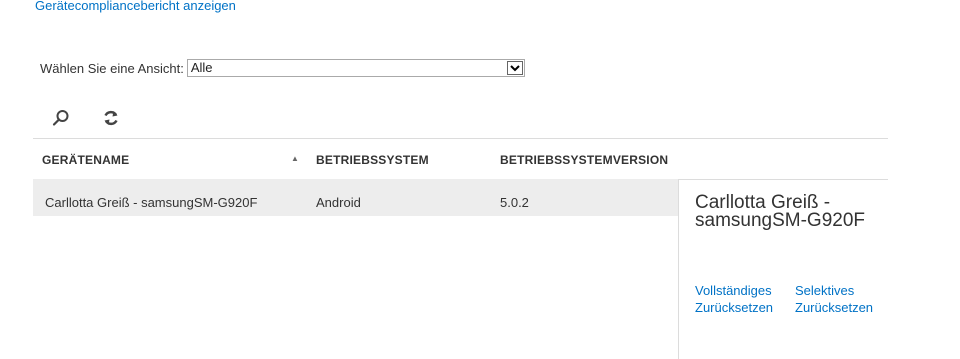 This screenshot has height=359, width=960. Describe the element at coordinates (584, 160) in the screenshot. I see `column-header-os-version: BETRIEBSSYSTEMVERSION` at that location.